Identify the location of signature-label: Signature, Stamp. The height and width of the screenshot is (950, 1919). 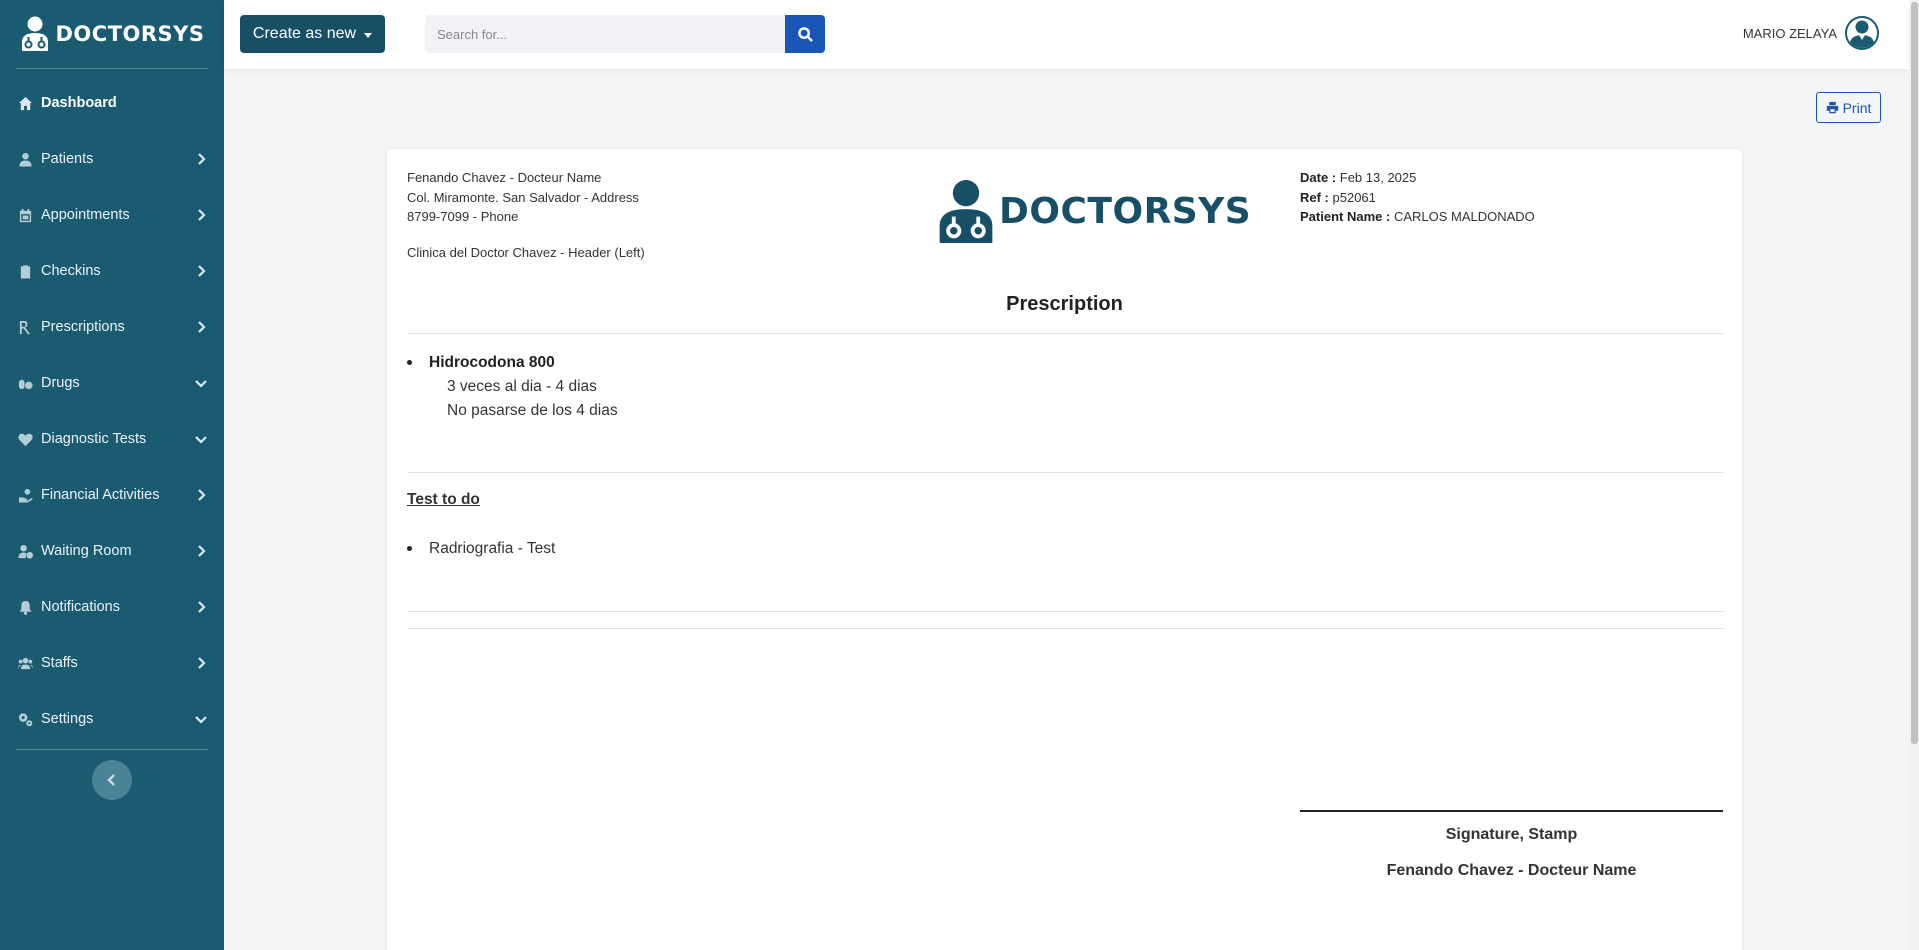
(1511, 834).